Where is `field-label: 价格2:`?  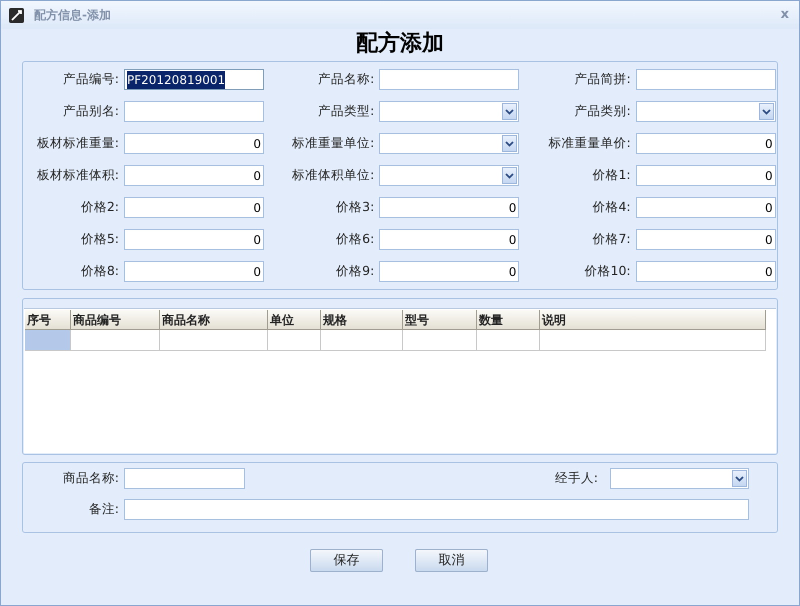
field-label: 价格2: is located at coordinates (100, 207).